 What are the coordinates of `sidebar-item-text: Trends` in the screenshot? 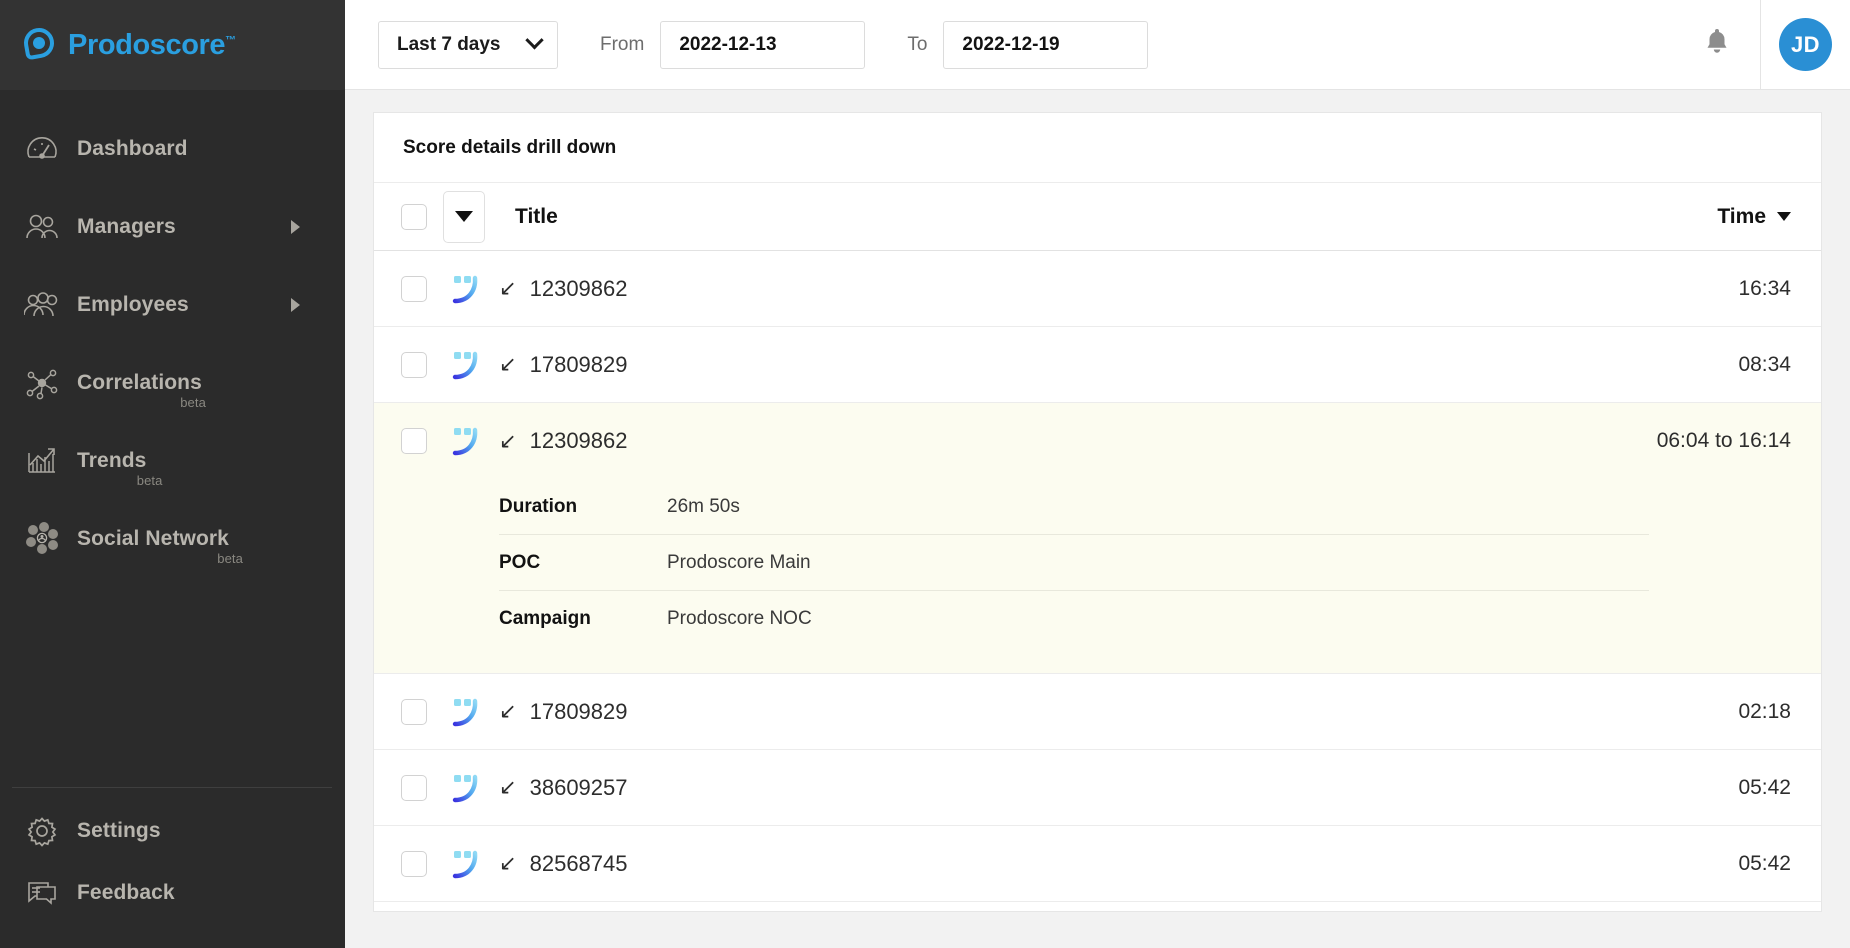 It's located at (112, 460).